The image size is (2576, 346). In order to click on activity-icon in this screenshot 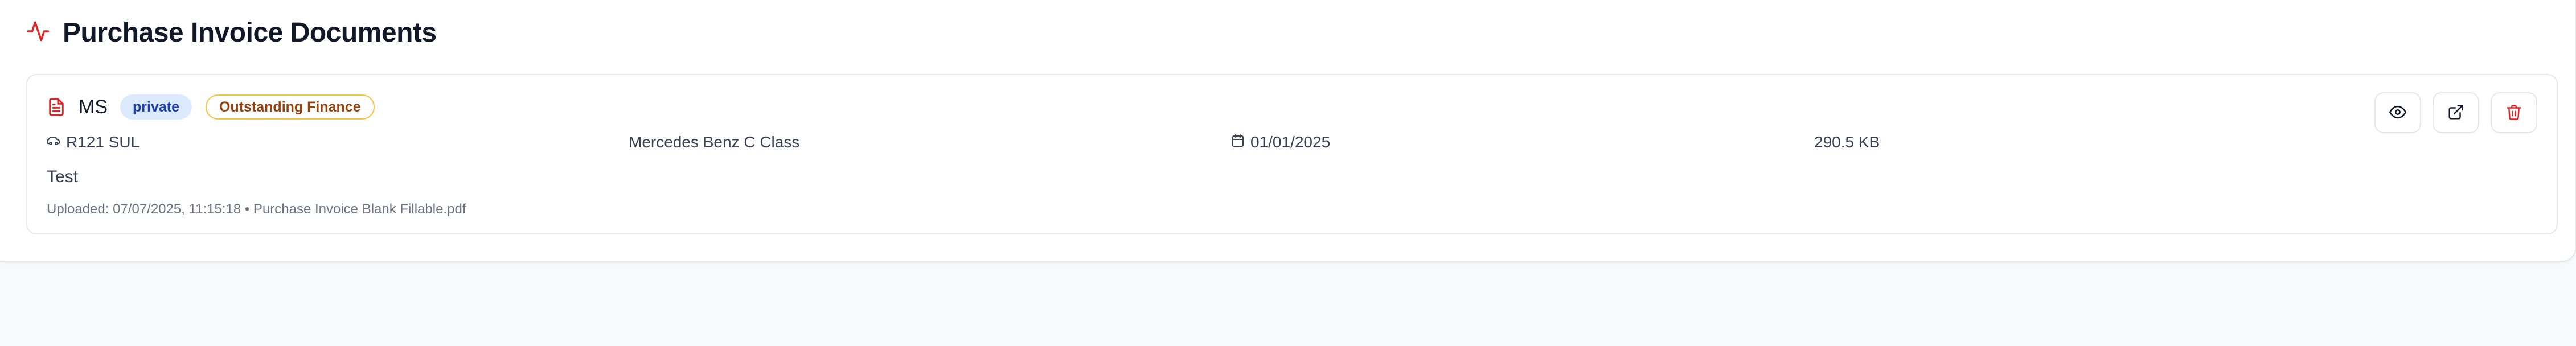, I will do `click(38, 32)`.